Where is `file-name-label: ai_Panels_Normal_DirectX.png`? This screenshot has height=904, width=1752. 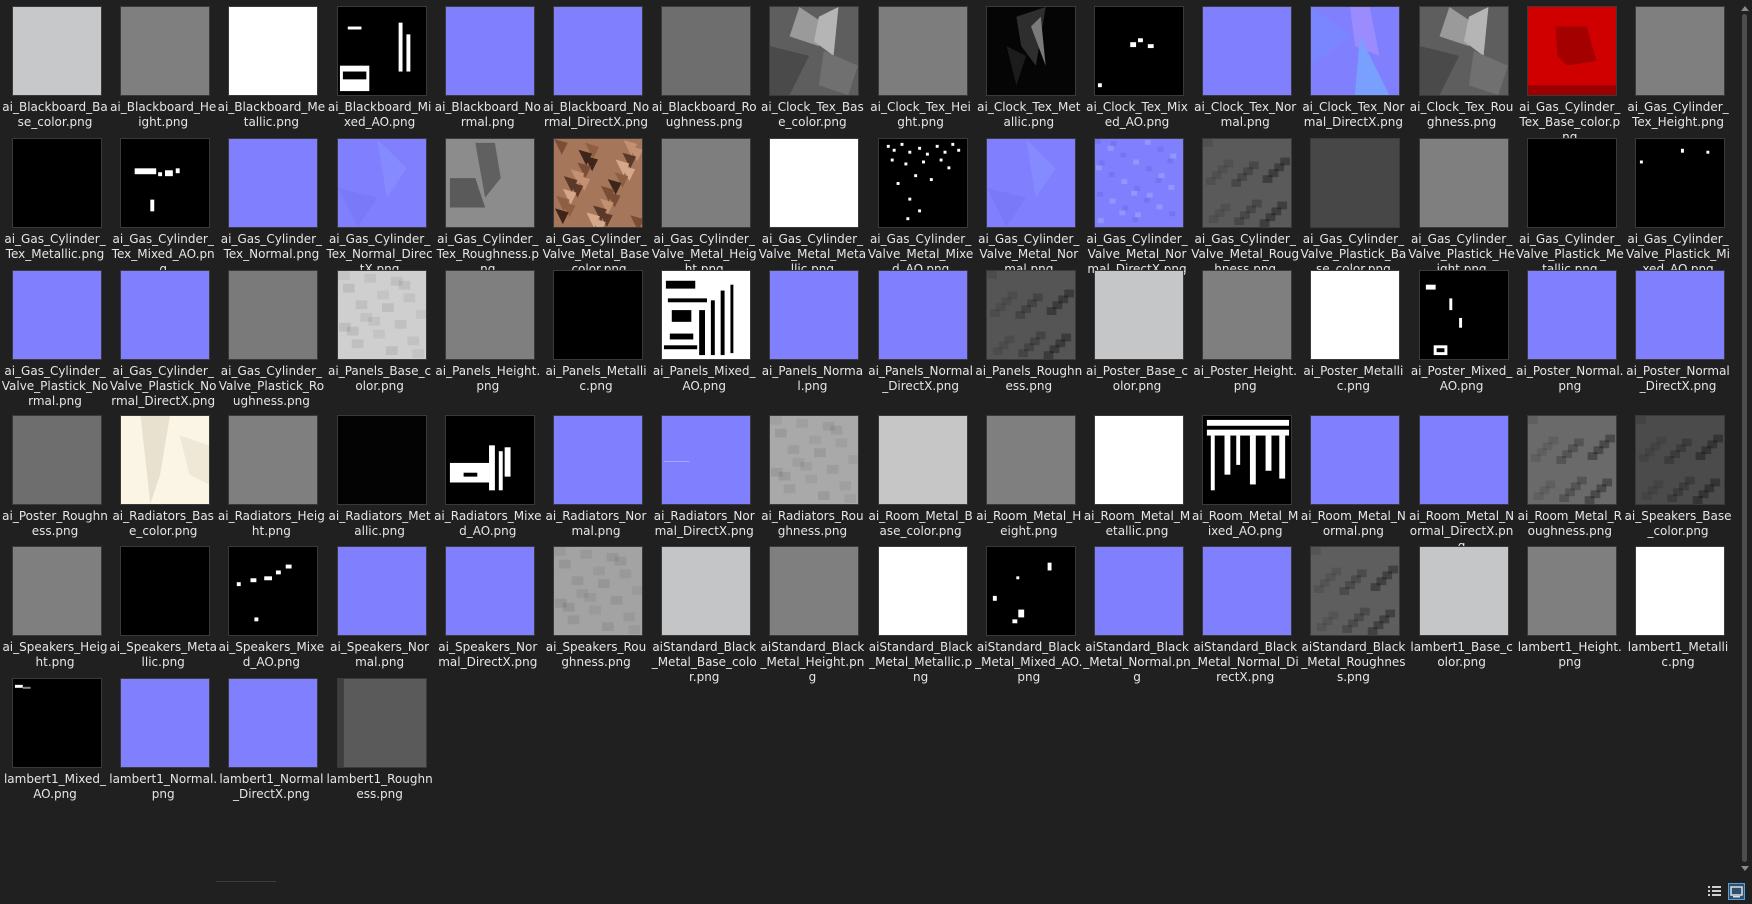
file-name-label: ai_Panels_Normal_DirectX.png is located at coordinates (920, 378).